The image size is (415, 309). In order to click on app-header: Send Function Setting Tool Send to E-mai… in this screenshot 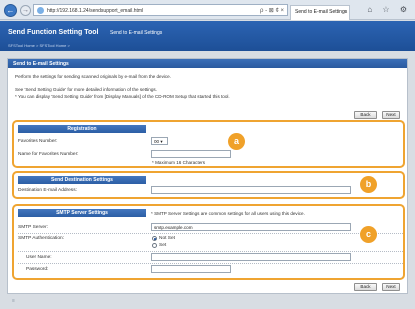, I will do `click(207, 36)`.